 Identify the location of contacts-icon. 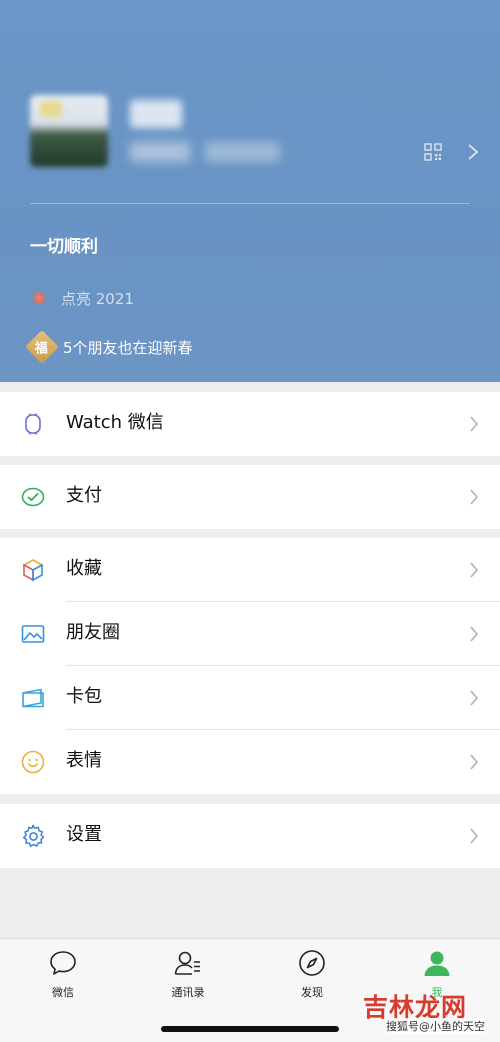
(187, 963).